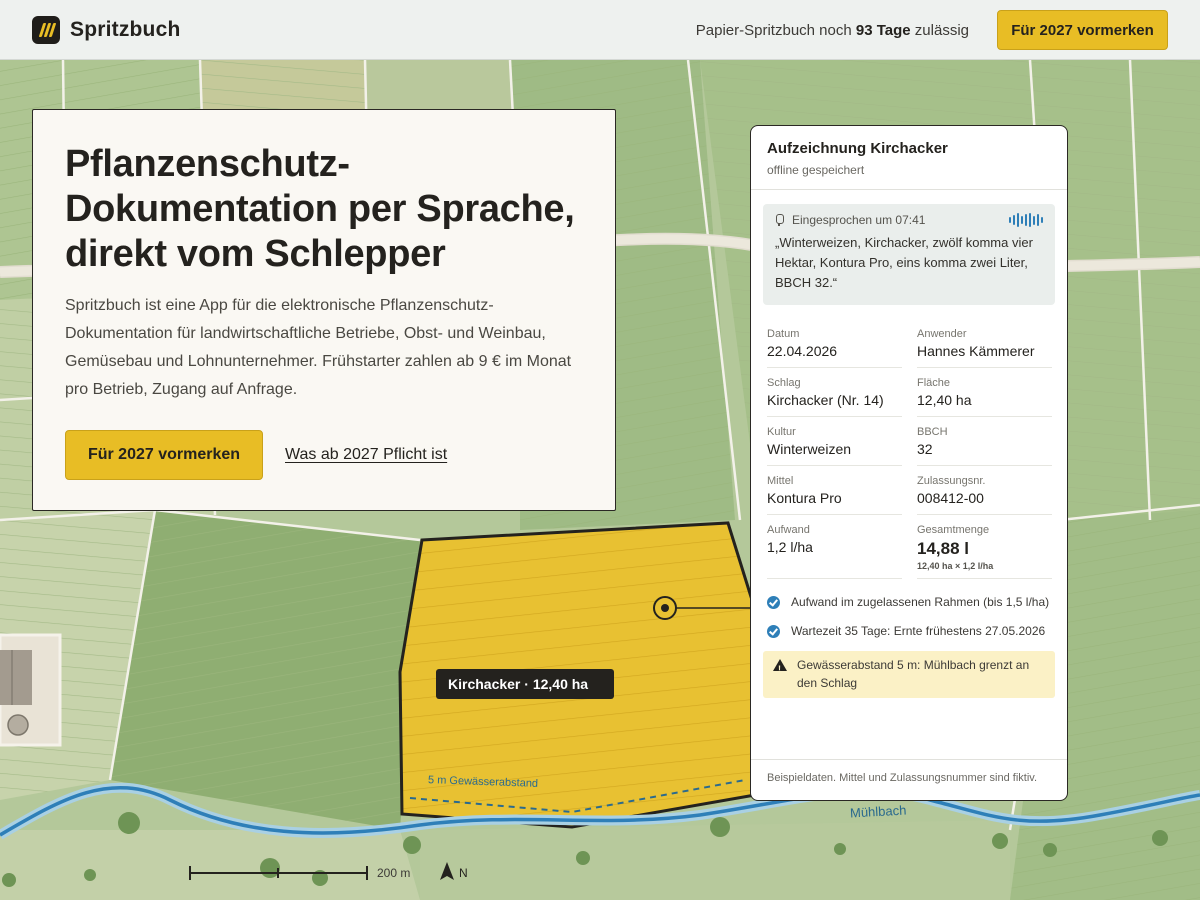 This screenshot has height=900, width=1200. I want to click on field-label-text: Anwender, so click(942, 334).